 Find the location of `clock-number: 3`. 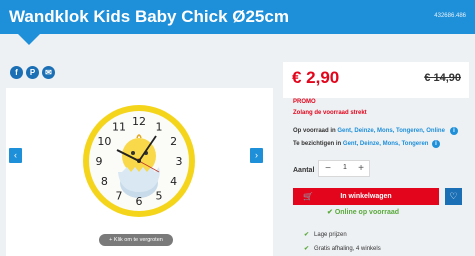

clock-number: 3 is located at coordinates (179, 161).